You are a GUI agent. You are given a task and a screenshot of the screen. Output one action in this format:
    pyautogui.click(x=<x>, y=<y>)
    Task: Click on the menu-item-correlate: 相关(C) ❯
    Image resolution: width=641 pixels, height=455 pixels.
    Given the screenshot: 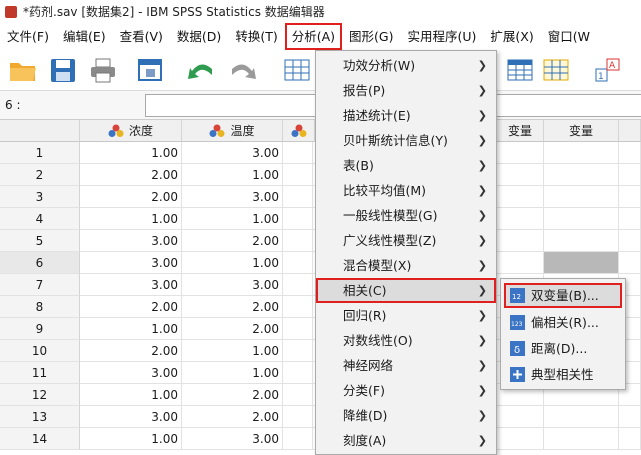 What is the action you would take?
    pyautogui.click(x=406, y=290)
    